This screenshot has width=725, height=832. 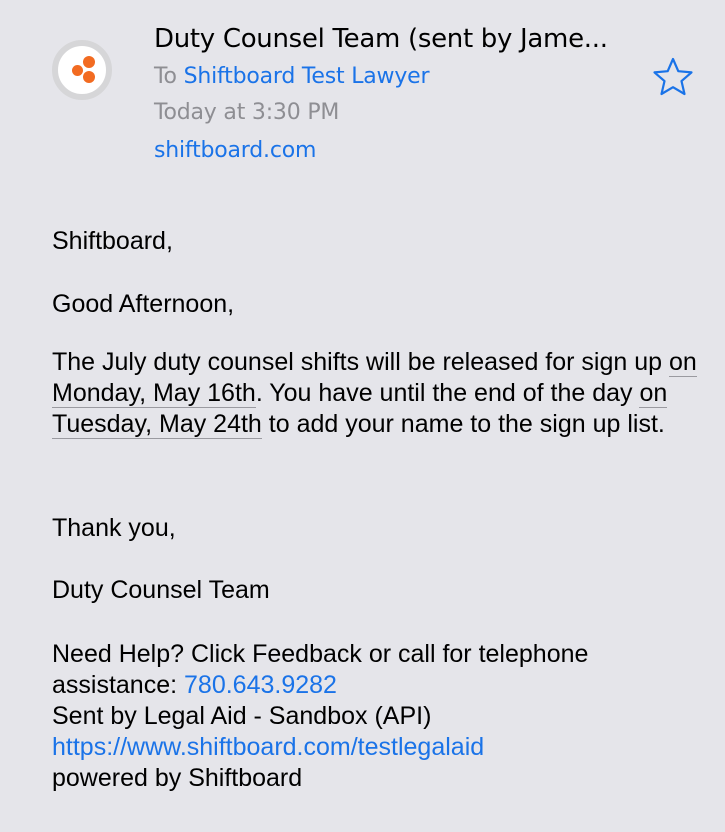 What do you see at coordinates (268, 747) in the screenshot?
I see `shiftboard-url-link: https://www.shiftboard.com/testlegalaid` at bounding box center [268, 747].